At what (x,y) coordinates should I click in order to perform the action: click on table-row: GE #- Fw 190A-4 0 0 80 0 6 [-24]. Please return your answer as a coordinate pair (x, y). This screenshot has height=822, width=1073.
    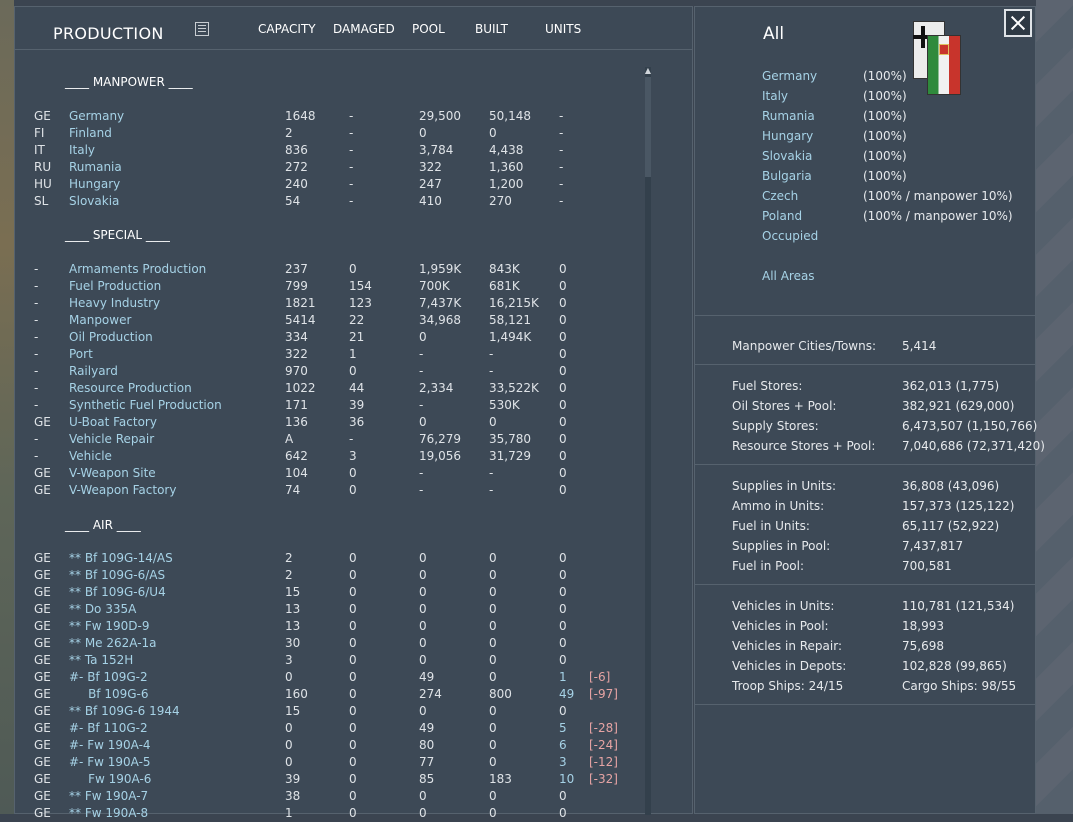
    Looking at the image, I should click on (325, 745).